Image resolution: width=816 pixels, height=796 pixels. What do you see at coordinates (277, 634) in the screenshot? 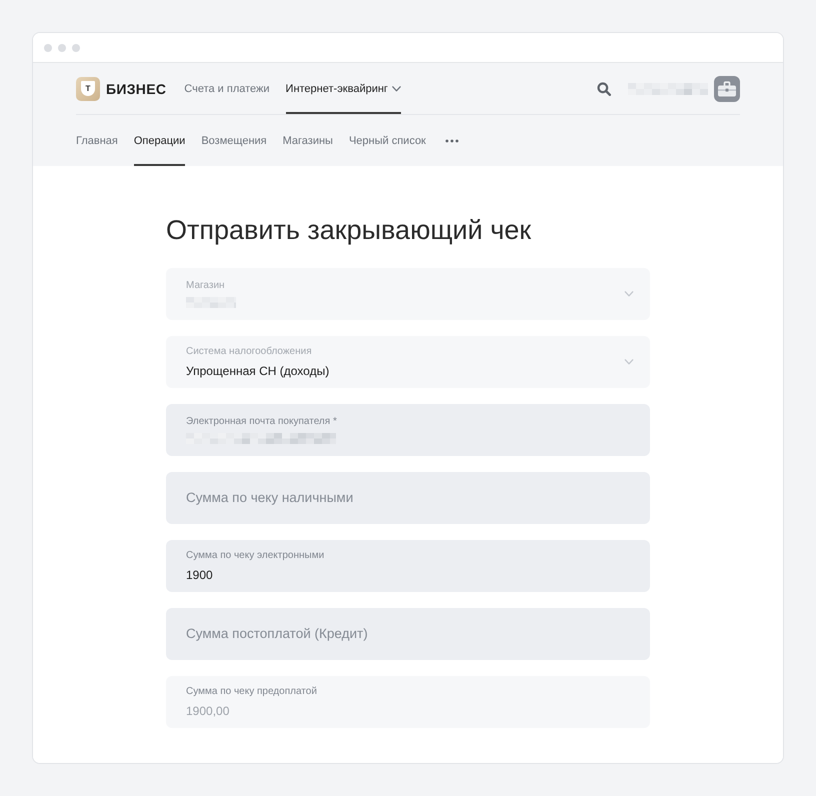
I see `field-placeholder: Сумма постоплатой (Кредит)` at bounding box center [277, 634].